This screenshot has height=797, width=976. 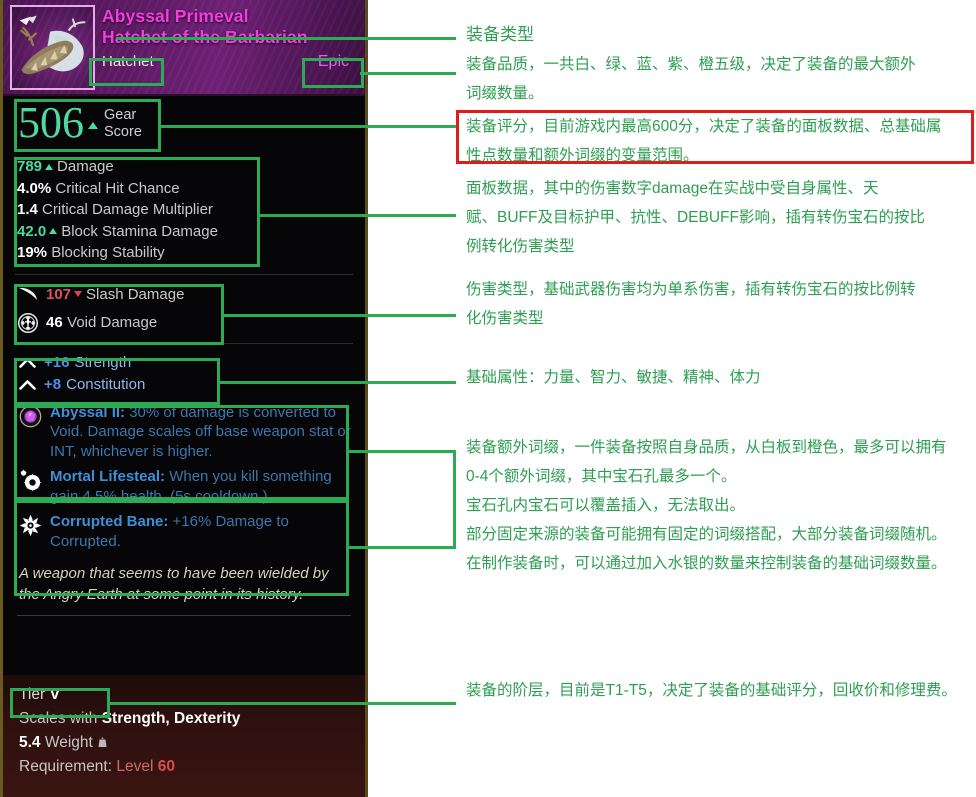 What do you see at coordinates (286, 38) in the screenshot?
I see `connector-item-type` at bounding box center [286, 38].